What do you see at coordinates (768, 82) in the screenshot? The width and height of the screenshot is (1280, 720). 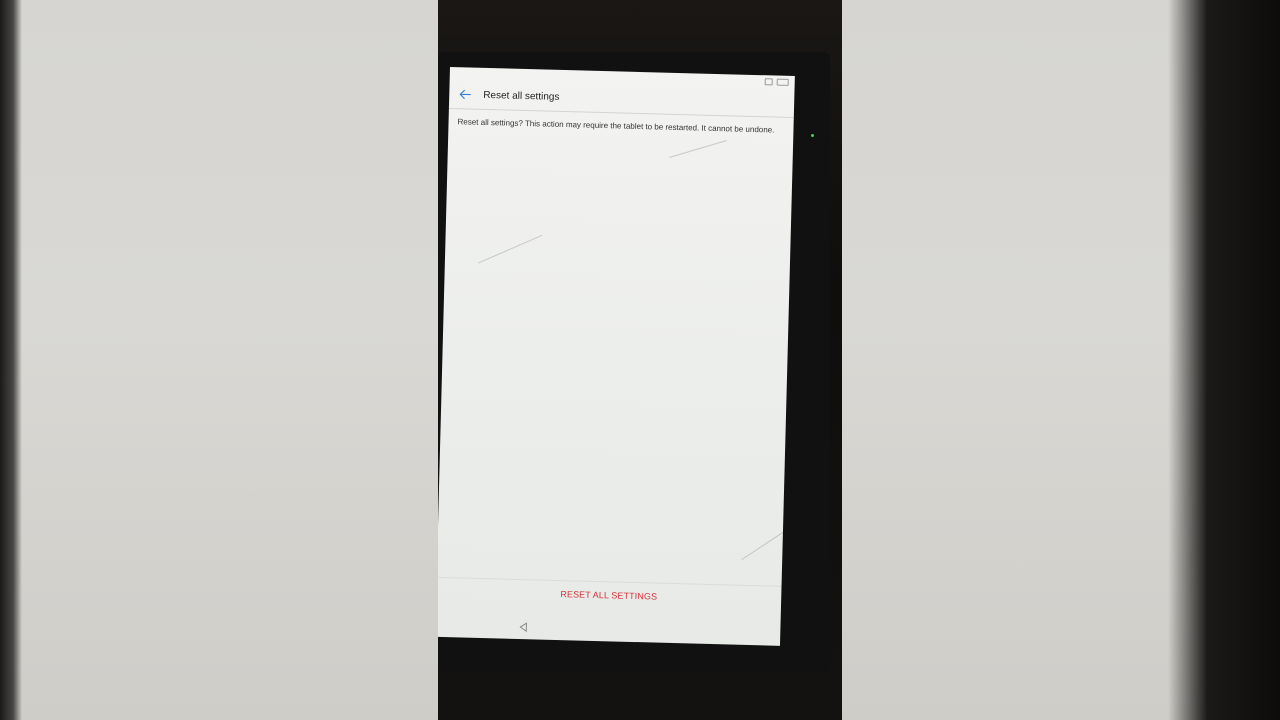 I see `notification-icon` at bounding box center [768, 82].